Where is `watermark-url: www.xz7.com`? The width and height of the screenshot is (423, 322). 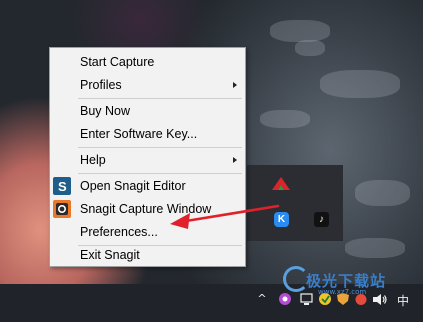 watermark-url: www.xz7.com is located at coordinates (342, 292).